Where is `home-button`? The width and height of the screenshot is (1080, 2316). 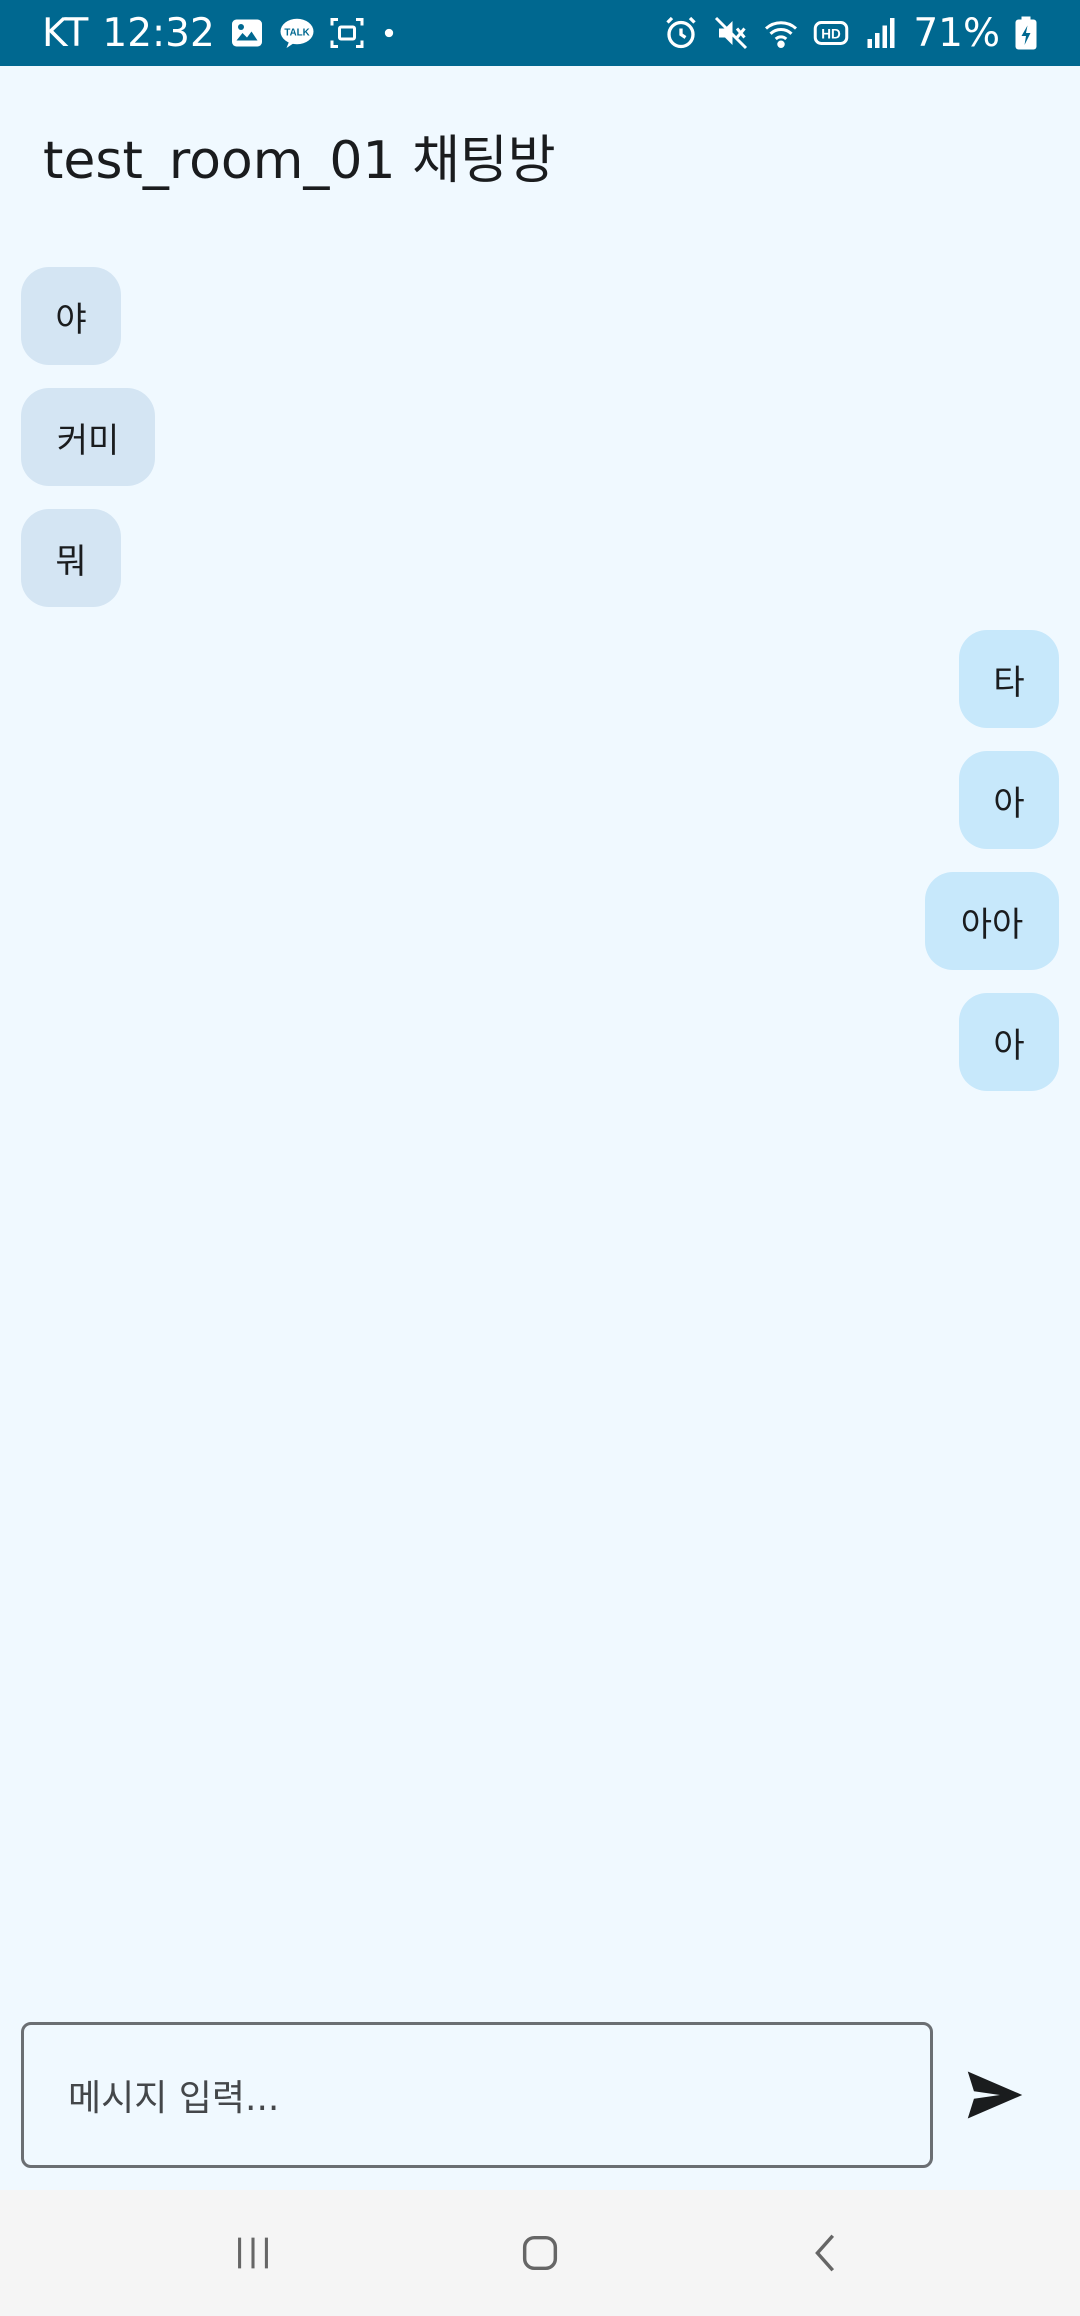 home-button is located at coordinates (540, 2253).